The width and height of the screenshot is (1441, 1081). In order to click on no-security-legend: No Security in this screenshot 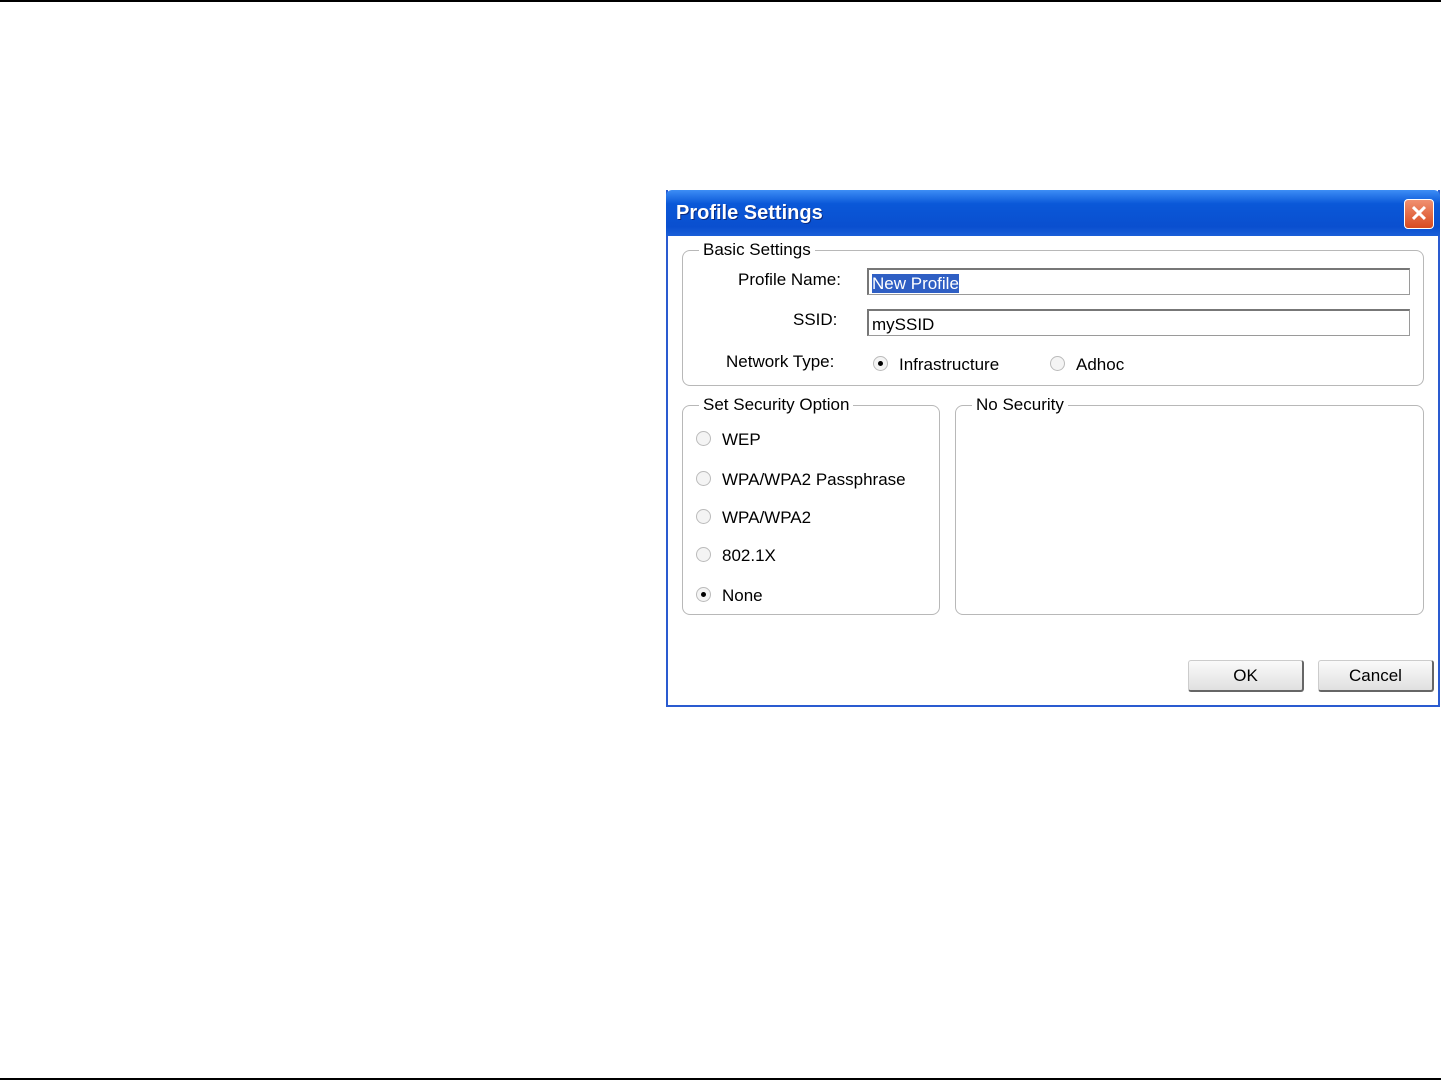, I will do `click(1020, 405)`.